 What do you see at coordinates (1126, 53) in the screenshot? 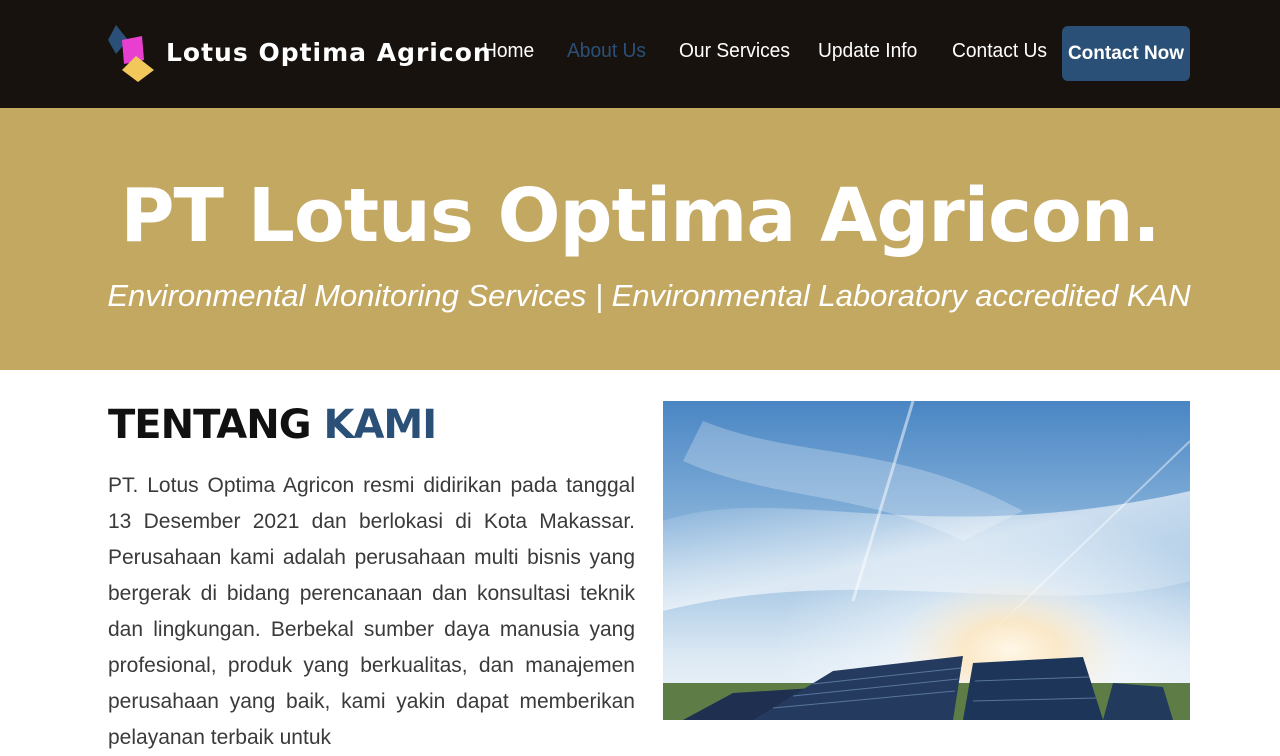
I see `contact-now-button: Contact Now` at bounding box center [1126, 53].